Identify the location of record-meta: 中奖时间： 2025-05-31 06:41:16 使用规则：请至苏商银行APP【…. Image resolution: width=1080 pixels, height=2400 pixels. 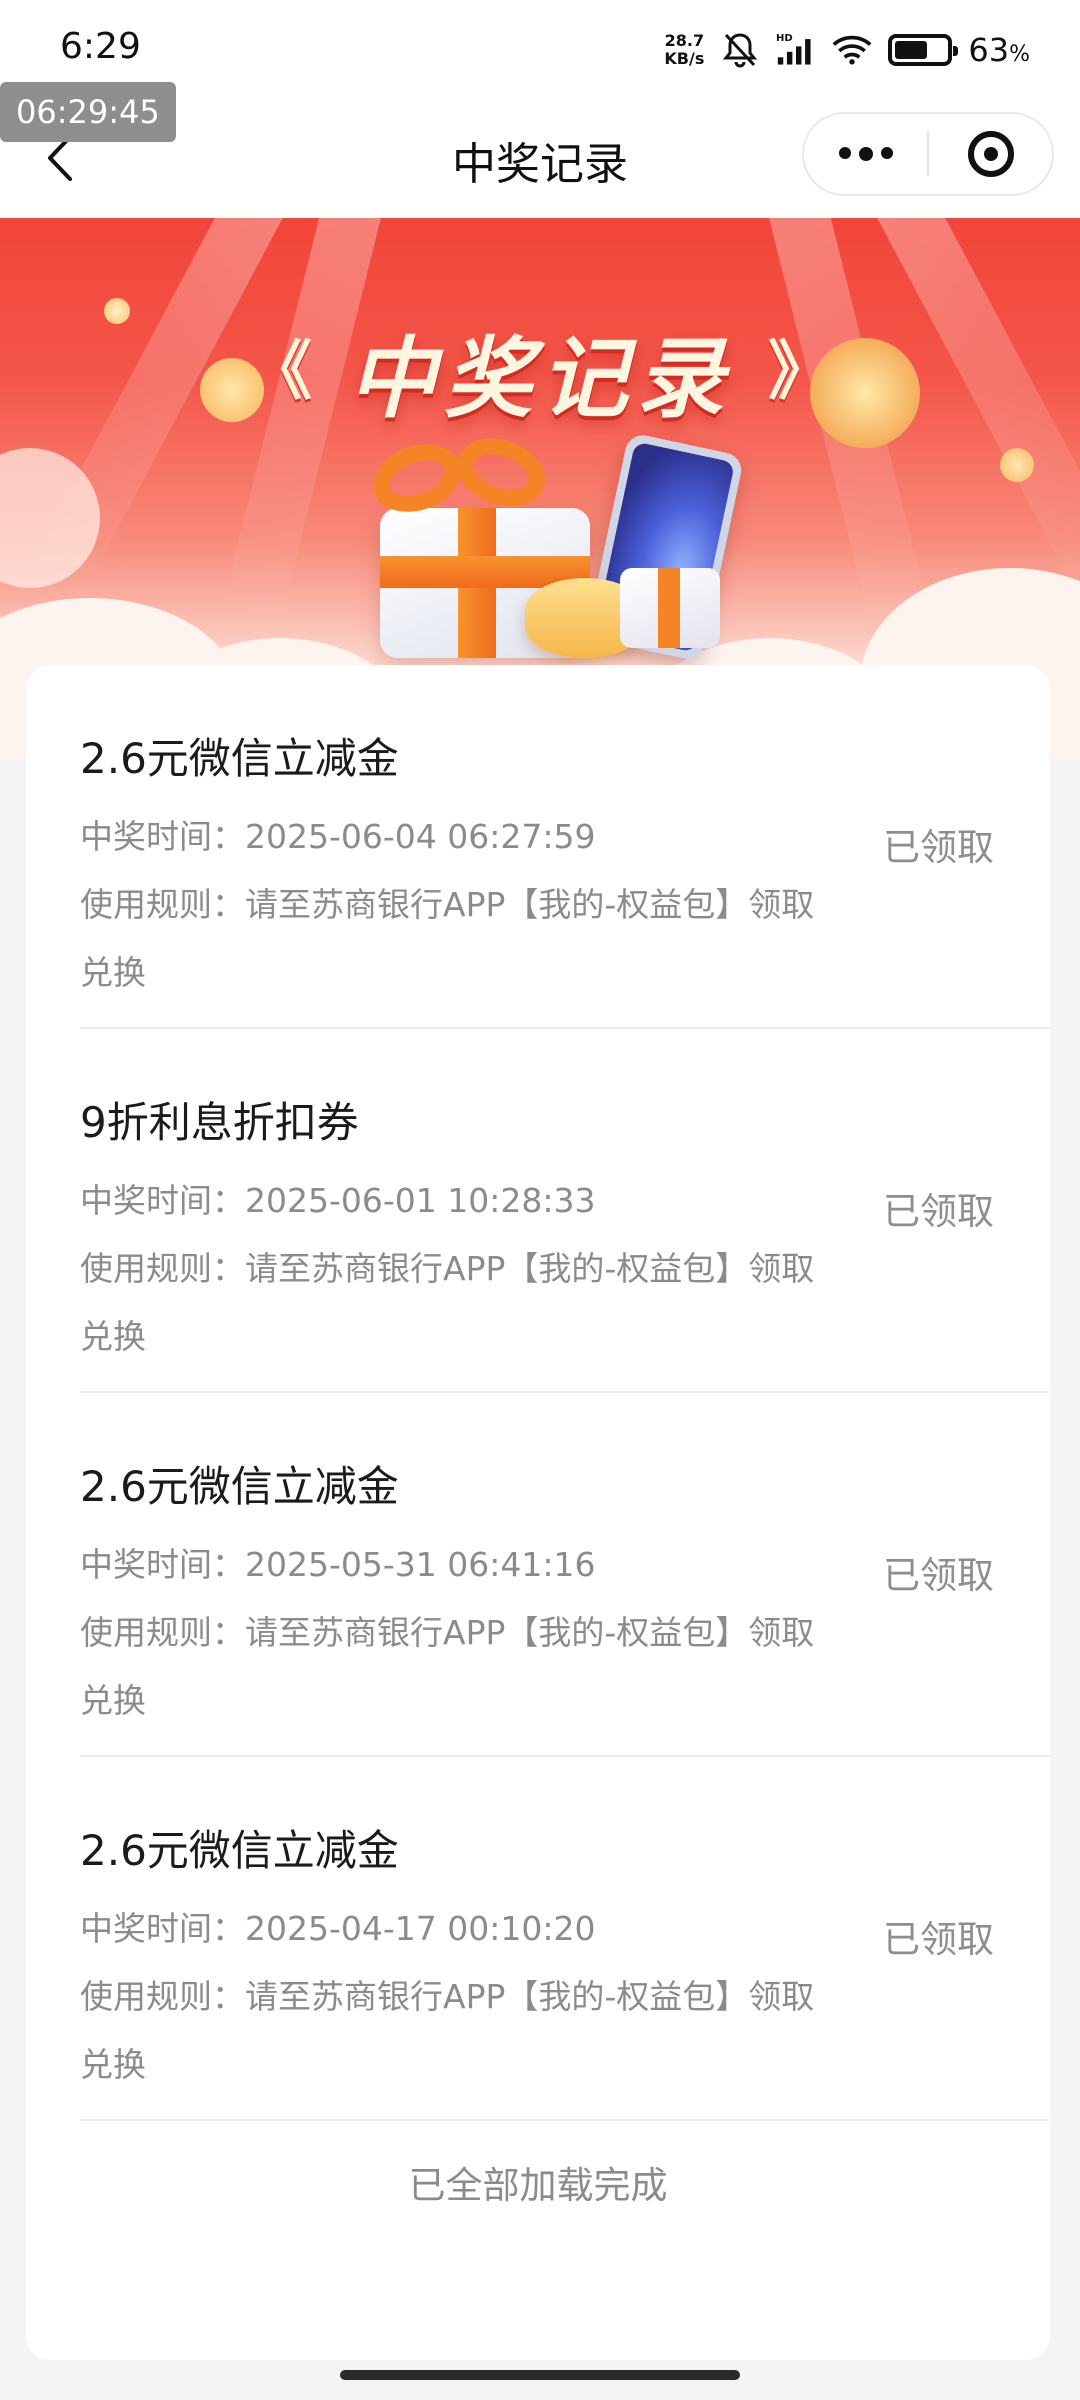
(460, 1633).